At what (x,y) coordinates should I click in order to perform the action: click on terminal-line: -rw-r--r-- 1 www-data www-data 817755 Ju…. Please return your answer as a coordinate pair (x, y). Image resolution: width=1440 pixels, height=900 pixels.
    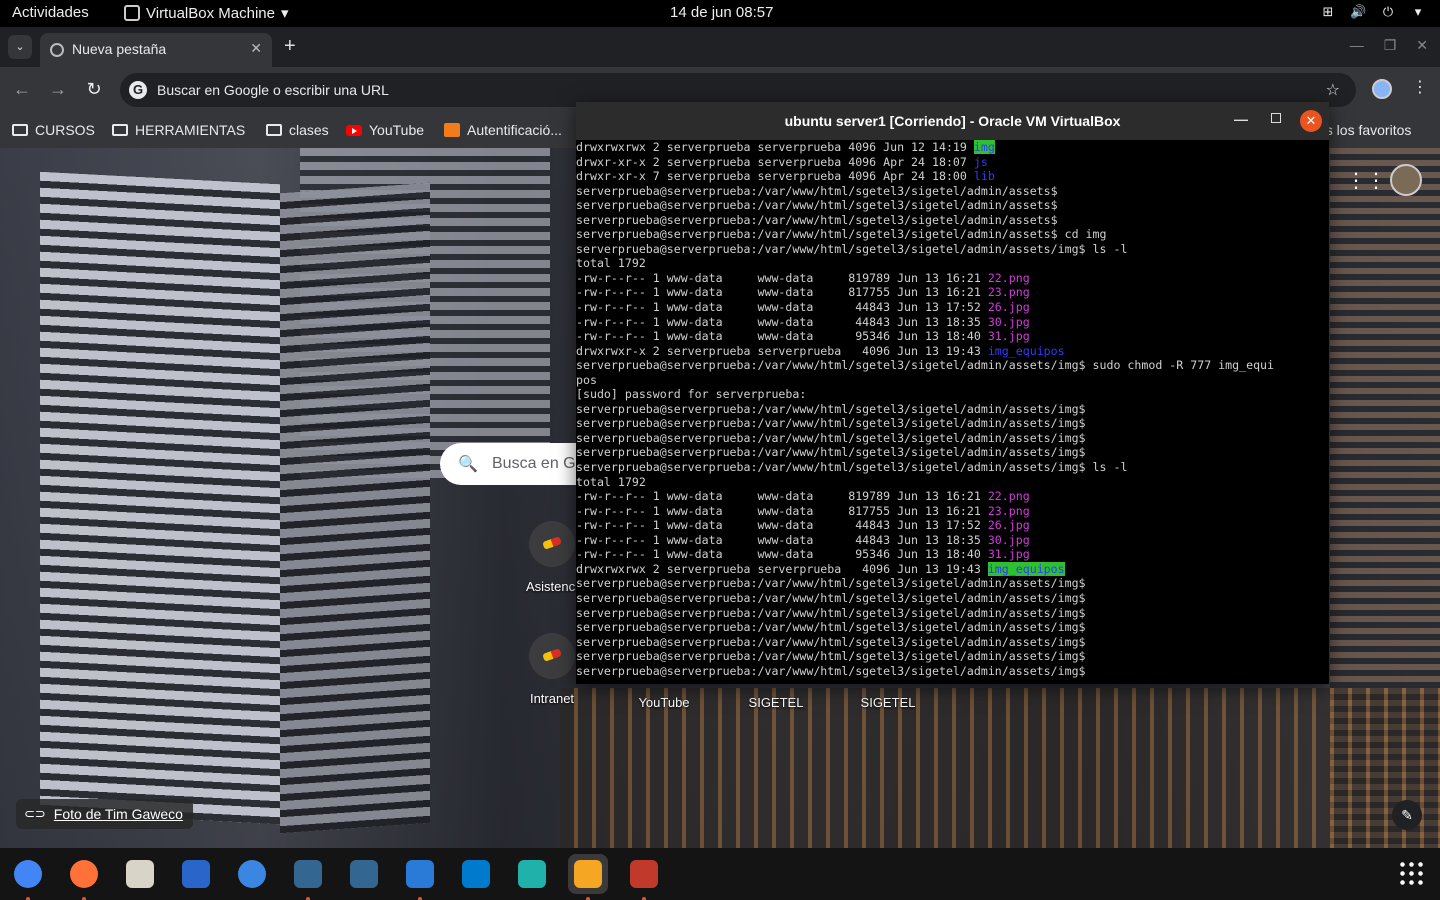
    Looking at the image, I should click on (952, 511).